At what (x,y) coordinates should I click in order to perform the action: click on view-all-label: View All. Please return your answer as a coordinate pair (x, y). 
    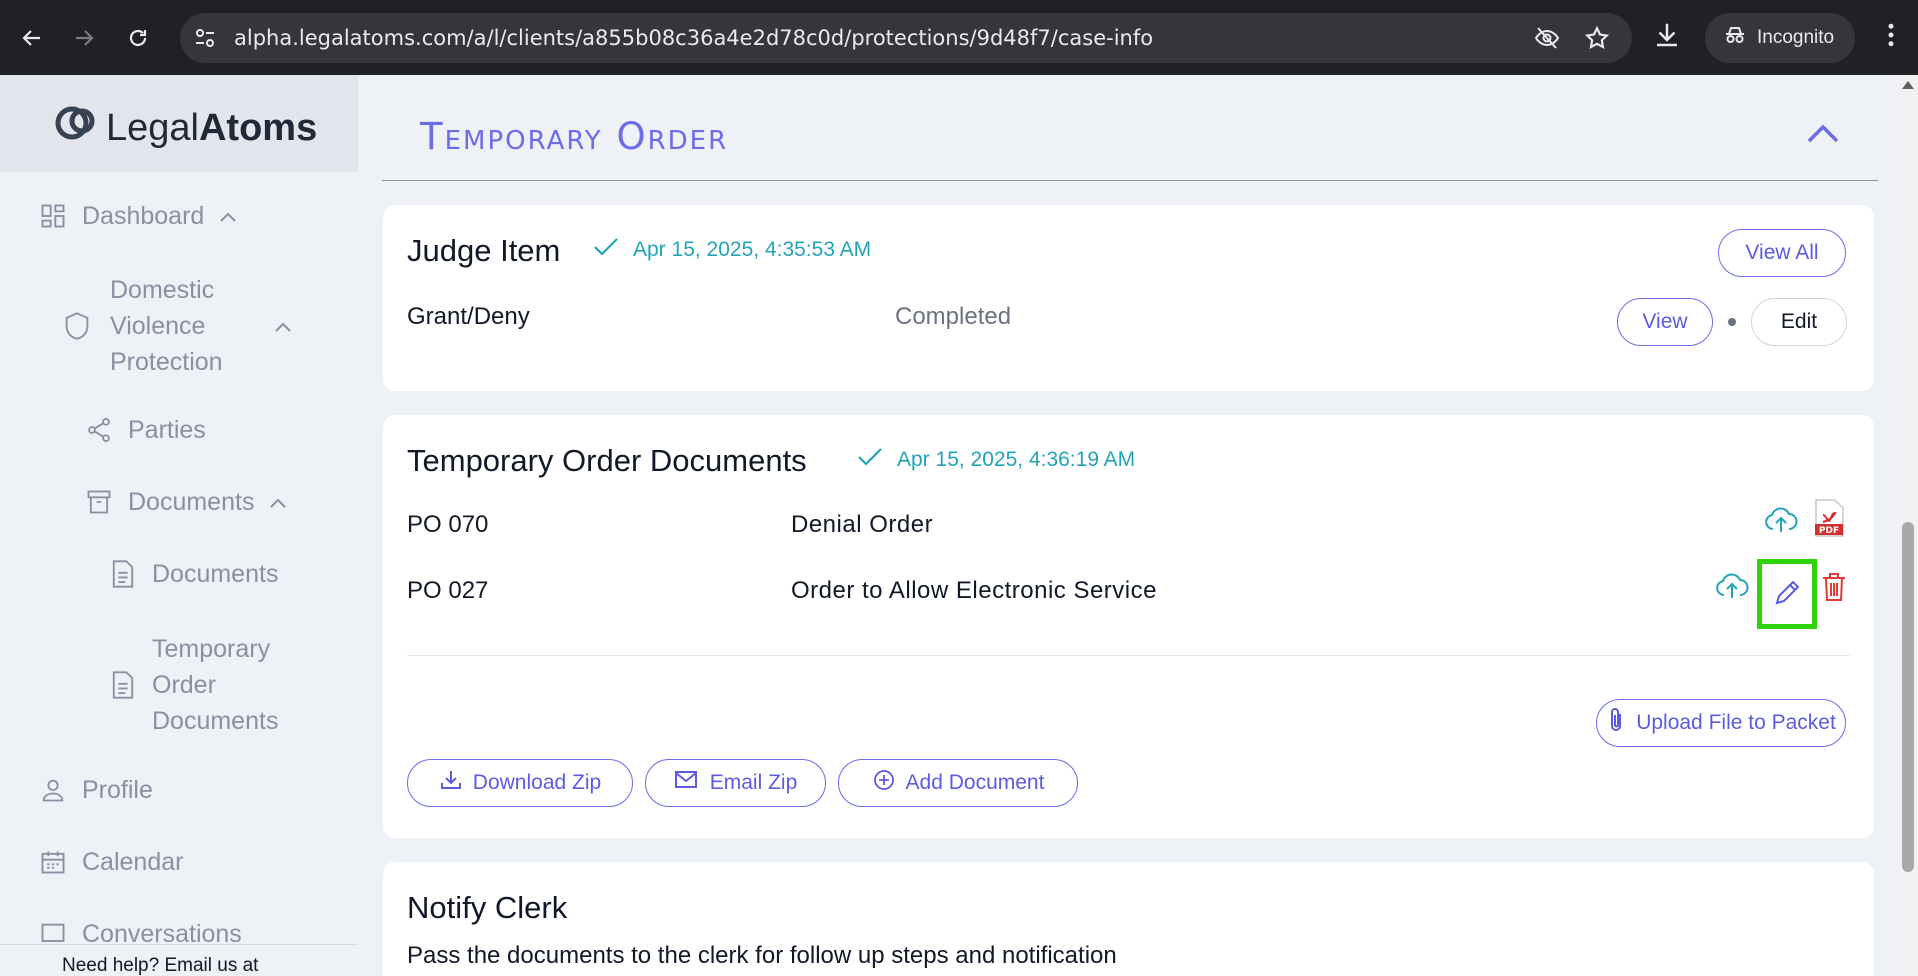
    Looking at the image, I should click on (1782, 252).